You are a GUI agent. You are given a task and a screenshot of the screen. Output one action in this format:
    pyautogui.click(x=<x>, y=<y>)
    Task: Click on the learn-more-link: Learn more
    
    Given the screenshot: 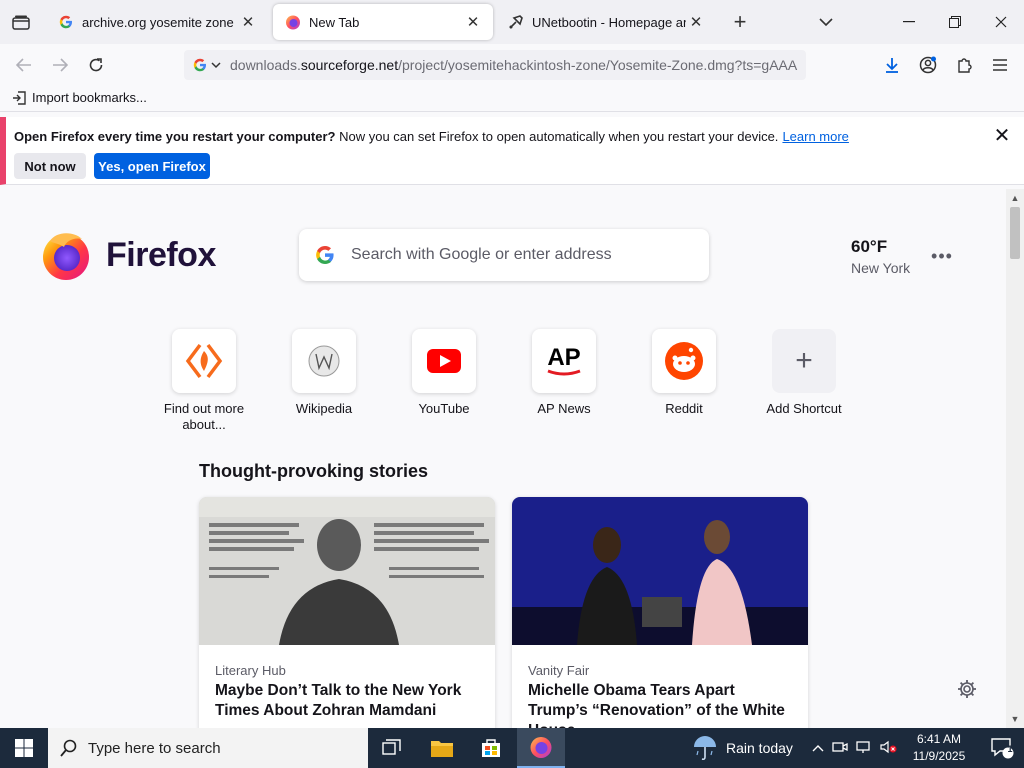 What is the action you would take?
    pyautogui.click(x=815, y=136)
    